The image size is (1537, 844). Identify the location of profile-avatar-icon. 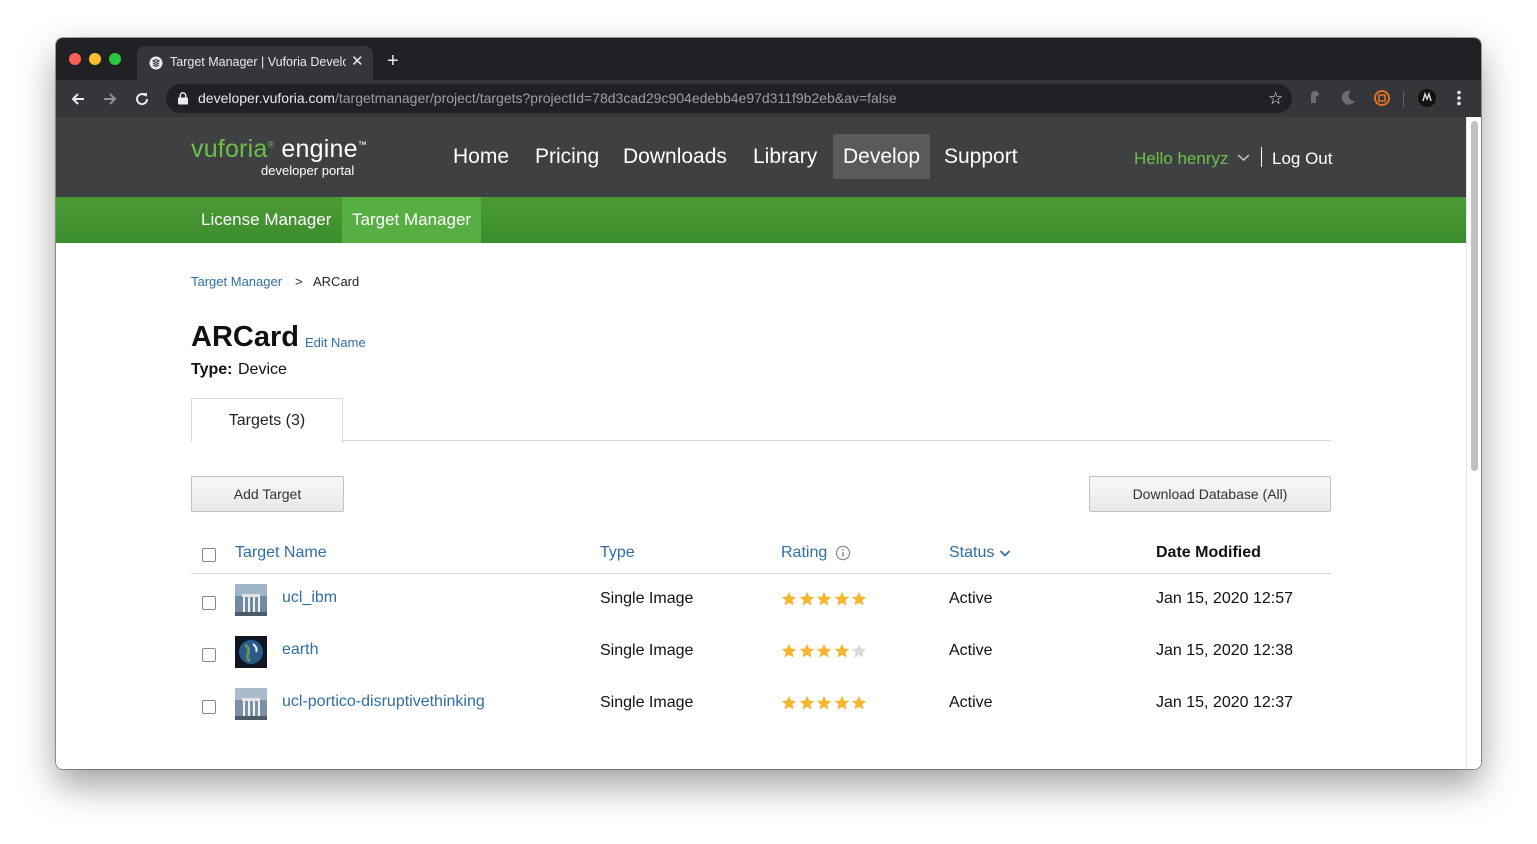
(1427, 98).